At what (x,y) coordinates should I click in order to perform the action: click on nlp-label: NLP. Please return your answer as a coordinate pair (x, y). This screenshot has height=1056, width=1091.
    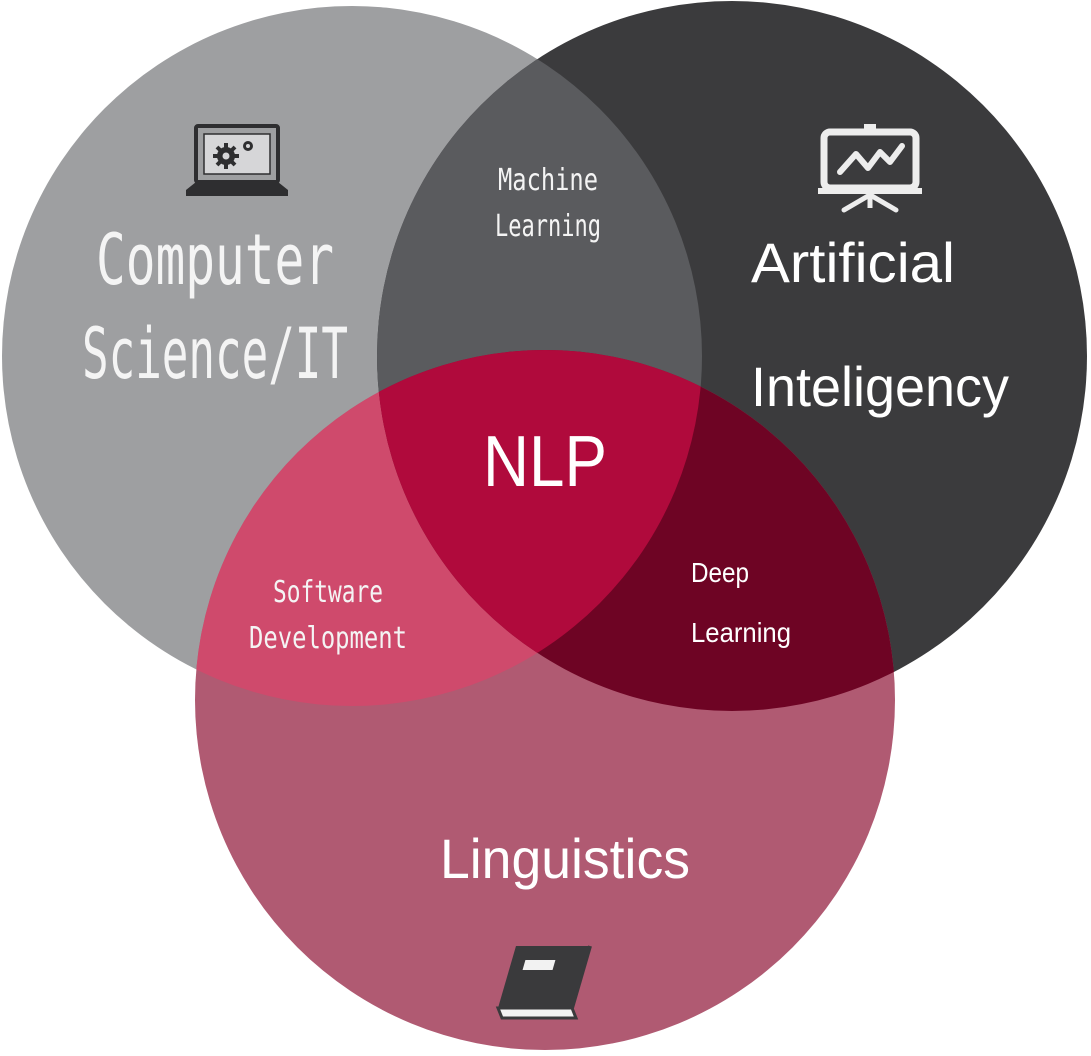
    Looking at the image, I should click on (545, 462).